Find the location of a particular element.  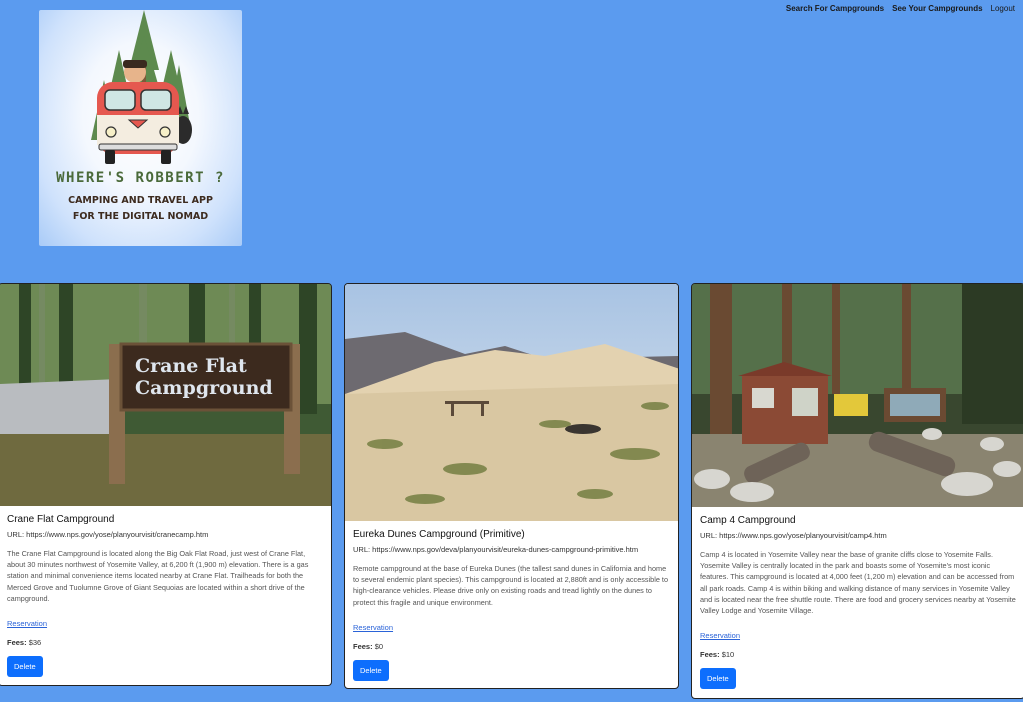

nav-logout: Logout is located at coordinates (1003, 8).